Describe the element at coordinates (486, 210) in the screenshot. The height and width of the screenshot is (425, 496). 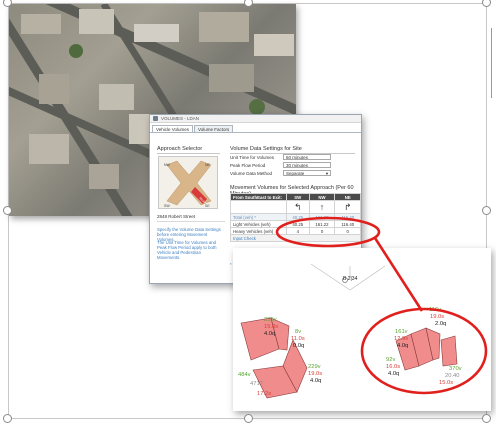
I see `handle-middle-right` at that location.